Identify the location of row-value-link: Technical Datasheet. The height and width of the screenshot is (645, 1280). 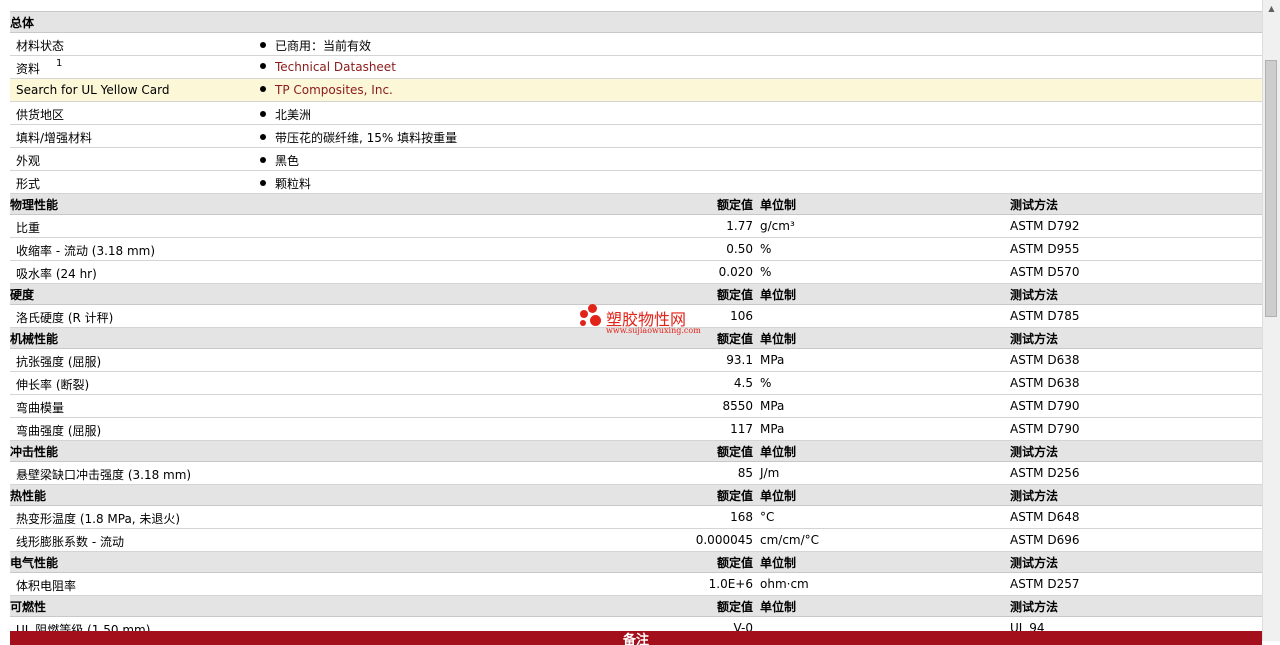
(335, 67).